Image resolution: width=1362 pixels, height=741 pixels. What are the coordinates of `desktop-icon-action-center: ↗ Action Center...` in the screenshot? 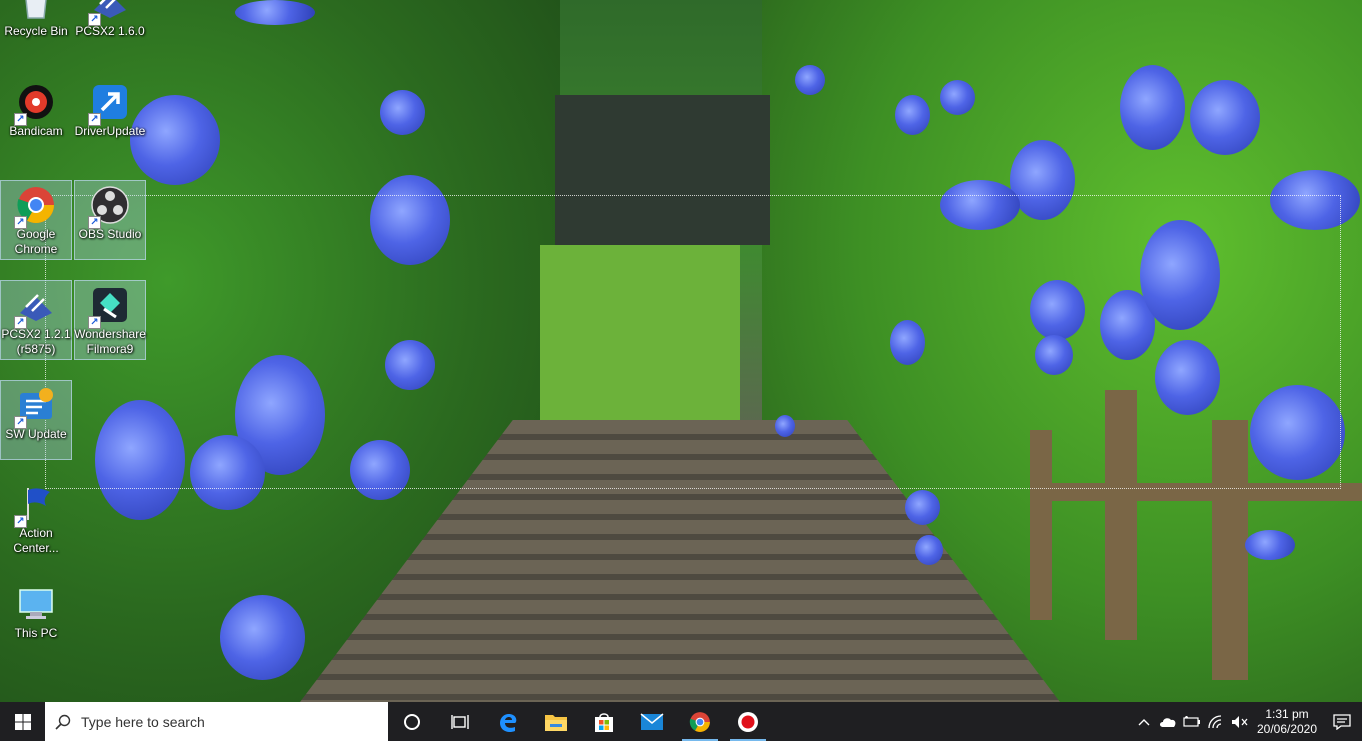 It's located at (36, 520).